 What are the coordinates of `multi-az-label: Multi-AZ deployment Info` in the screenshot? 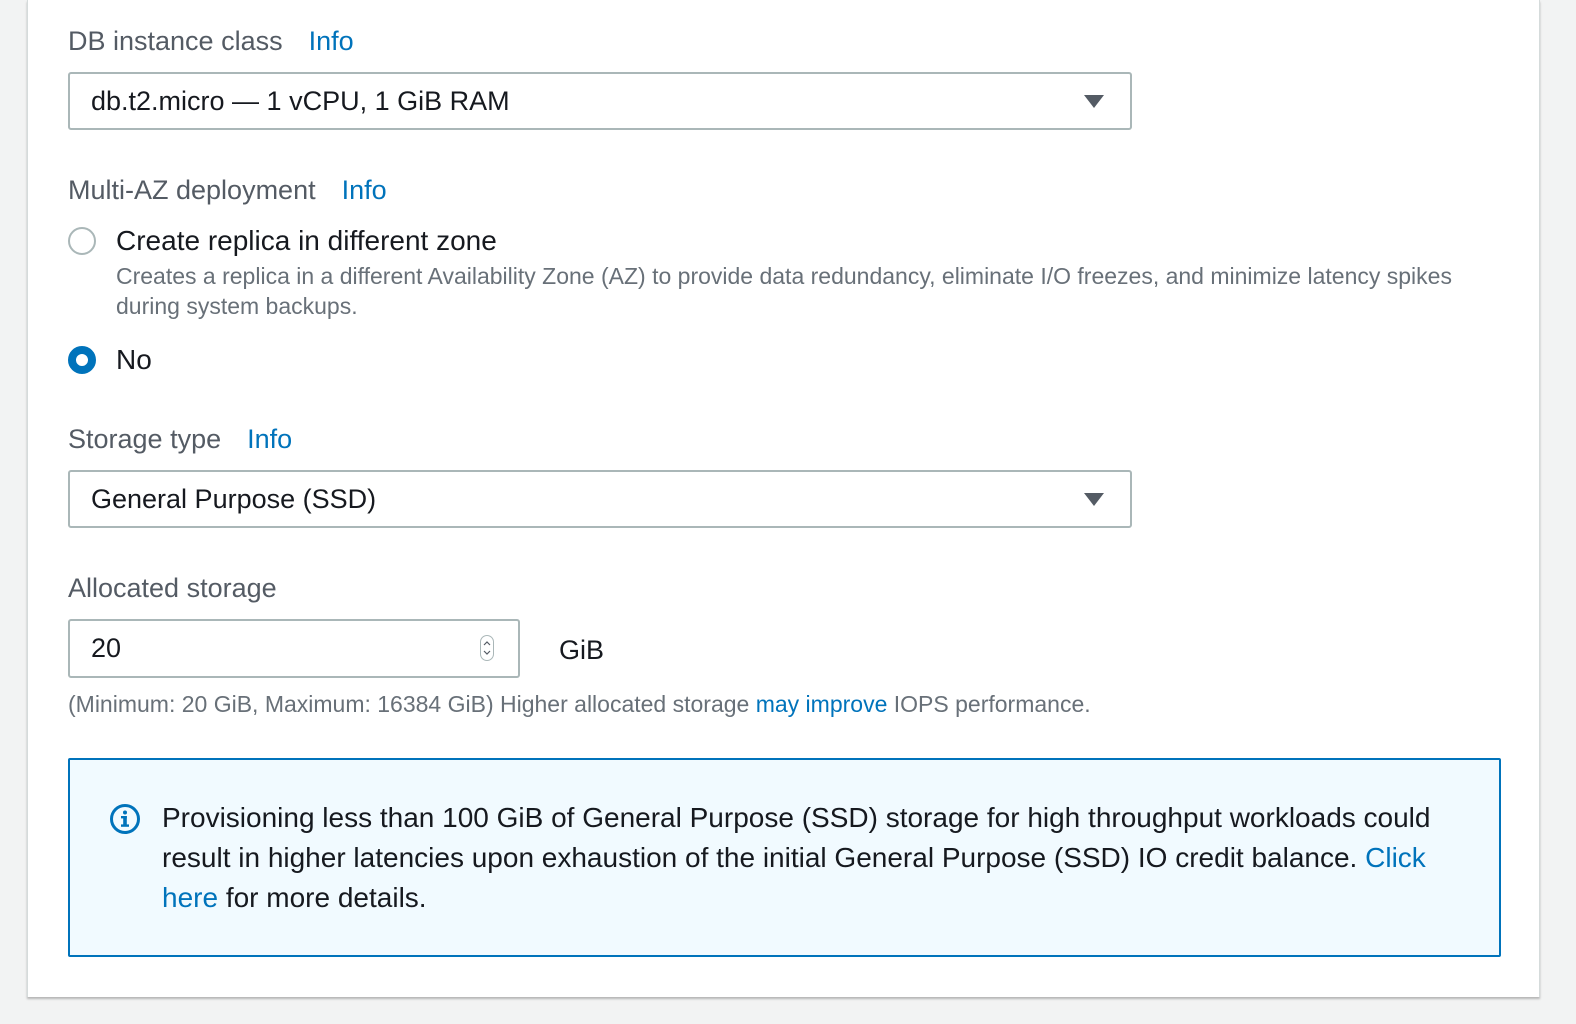 It's located at (227, 190).